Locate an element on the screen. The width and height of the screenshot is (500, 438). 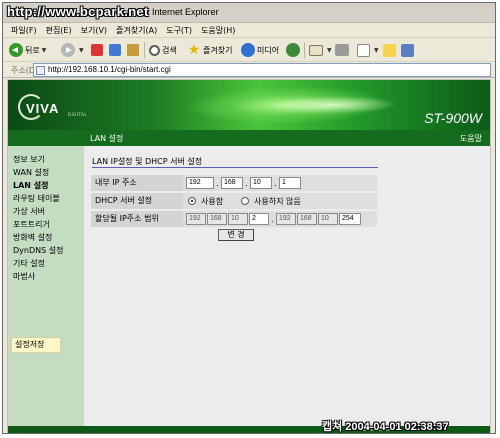
range-end-octet-3: 10 is located at coordinates (328, 219).